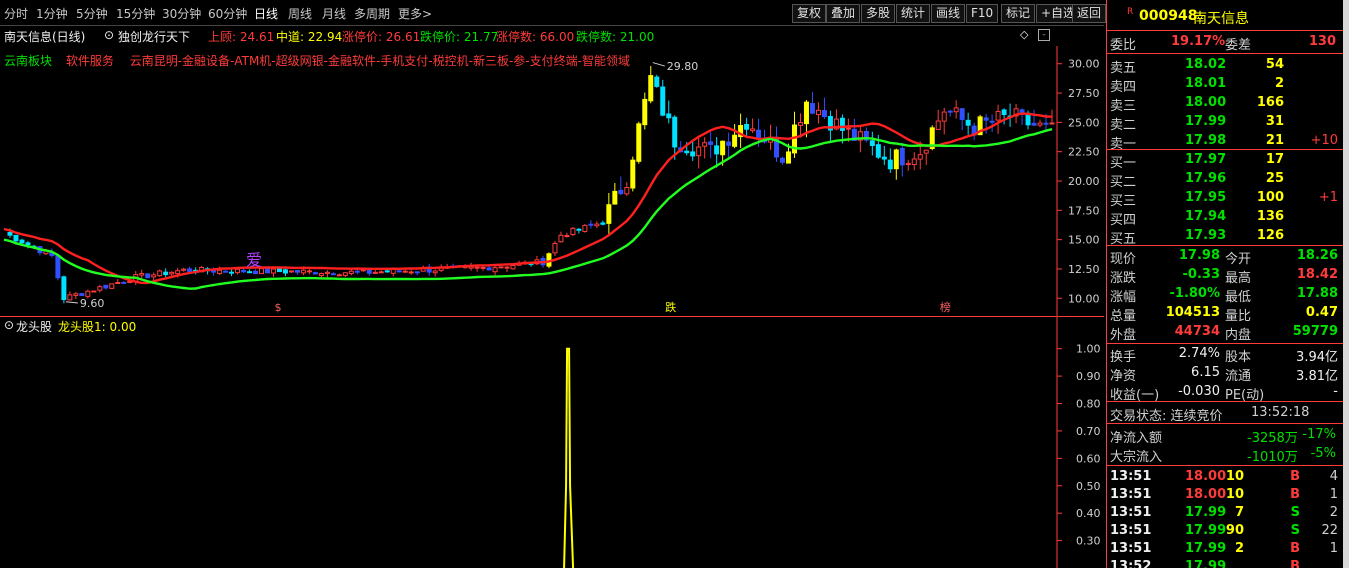  Describe the element at coordinates (1225, 333) in the screenshot. I see `quote-row: 外盘 44734 内盘 59779` at that location.